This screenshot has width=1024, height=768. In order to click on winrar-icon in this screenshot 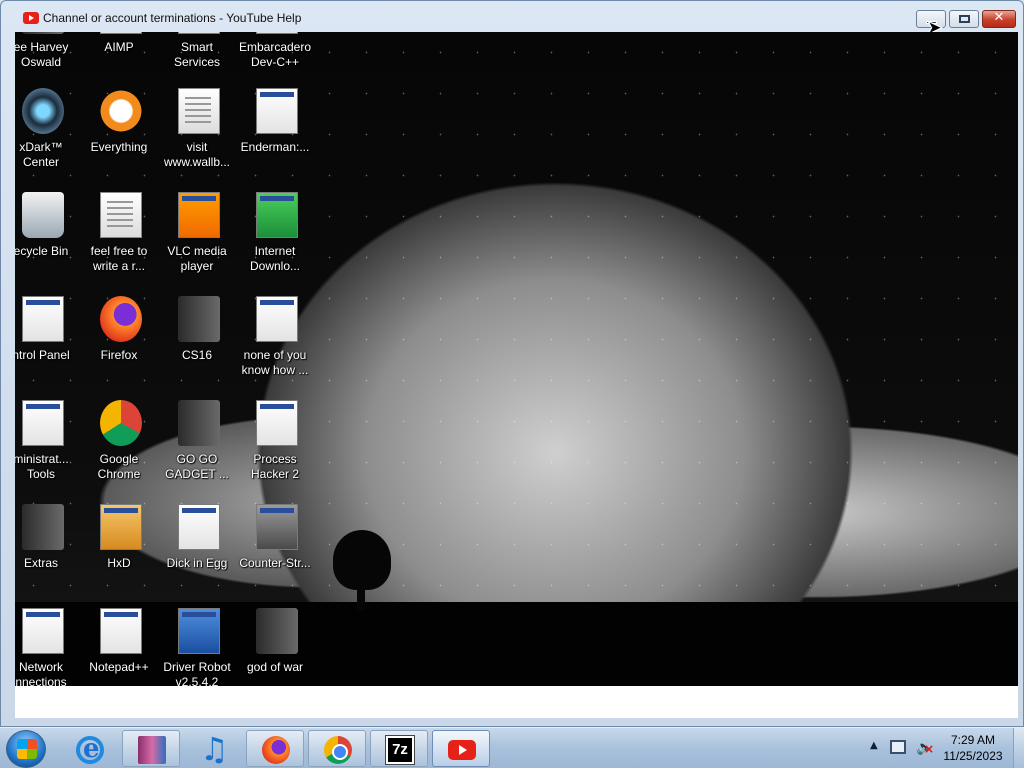, I will do `click(152, 750)`.